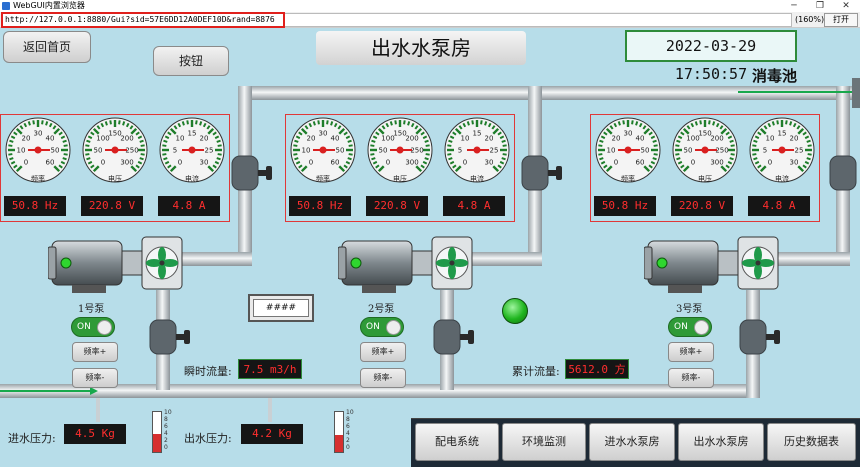  Describe the element at coordinates (373, 327) in the screenshot. I see `toggle-on-label: ON` at that location.